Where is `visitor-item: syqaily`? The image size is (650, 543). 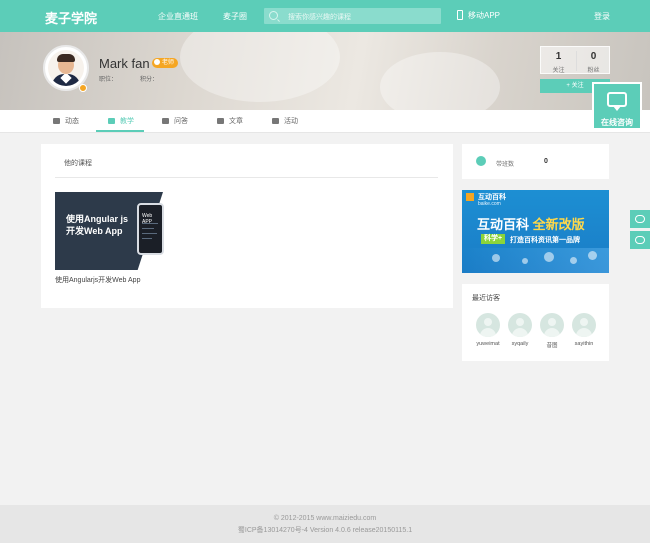 visitor-item: syqaily is located at coordinates (520, 330).